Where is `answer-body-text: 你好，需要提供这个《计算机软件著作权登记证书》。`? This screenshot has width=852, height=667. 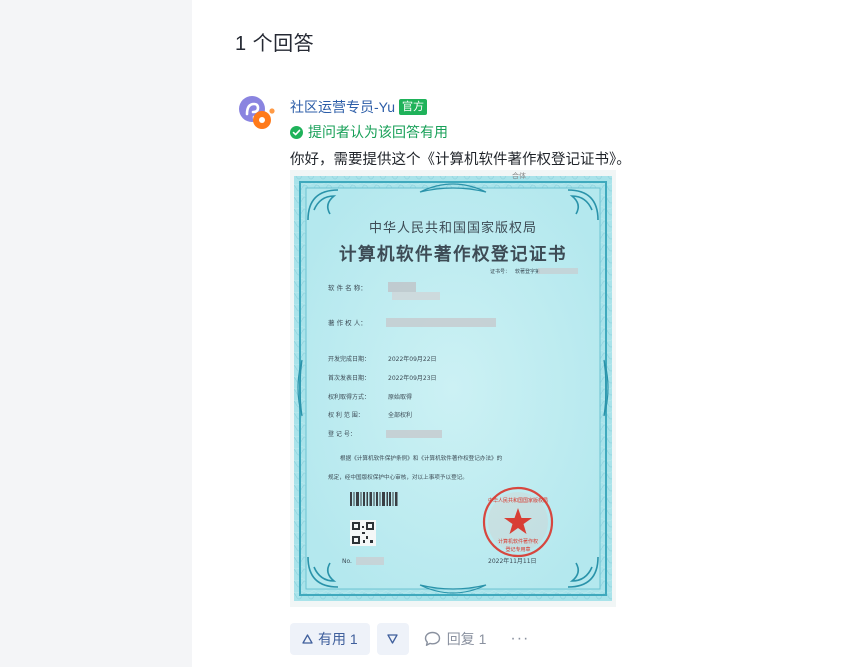
answer-body-text: 你好，需要提供这个《计算机软件著作权登记证书》。 is located at coordinates (460, 160).